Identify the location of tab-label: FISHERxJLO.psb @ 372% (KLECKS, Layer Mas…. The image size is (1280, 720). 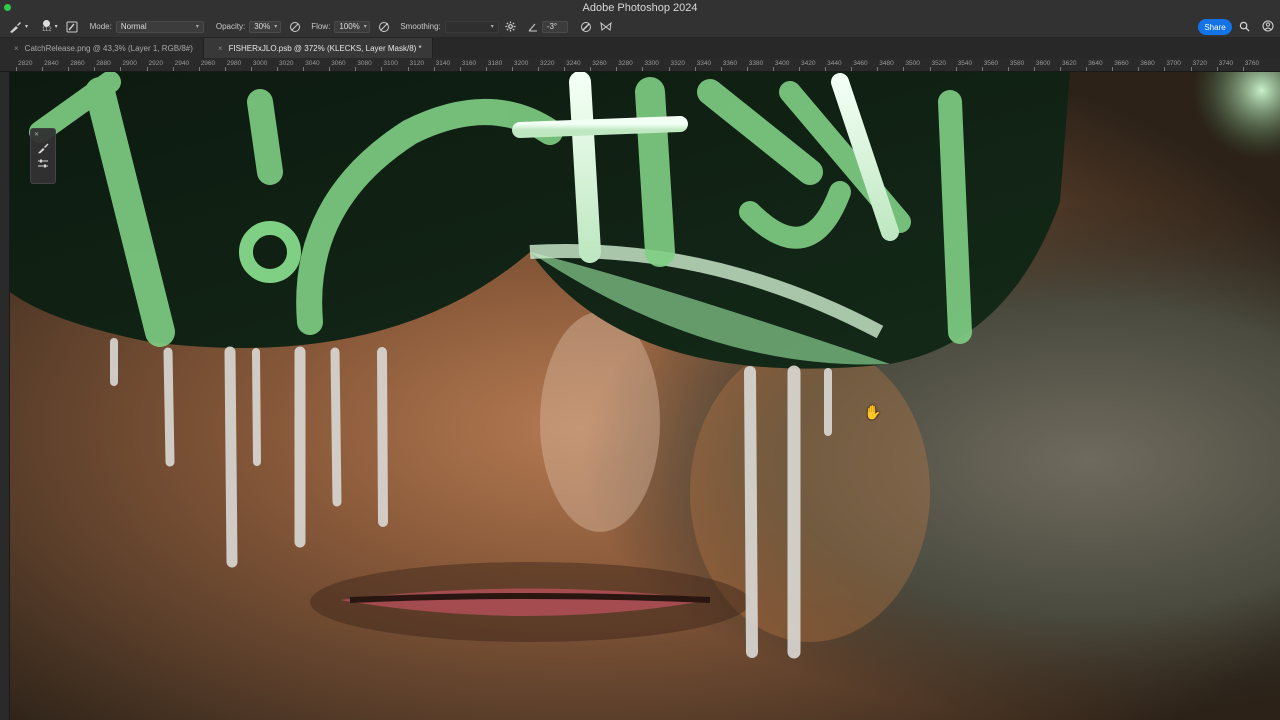
(325, 48).